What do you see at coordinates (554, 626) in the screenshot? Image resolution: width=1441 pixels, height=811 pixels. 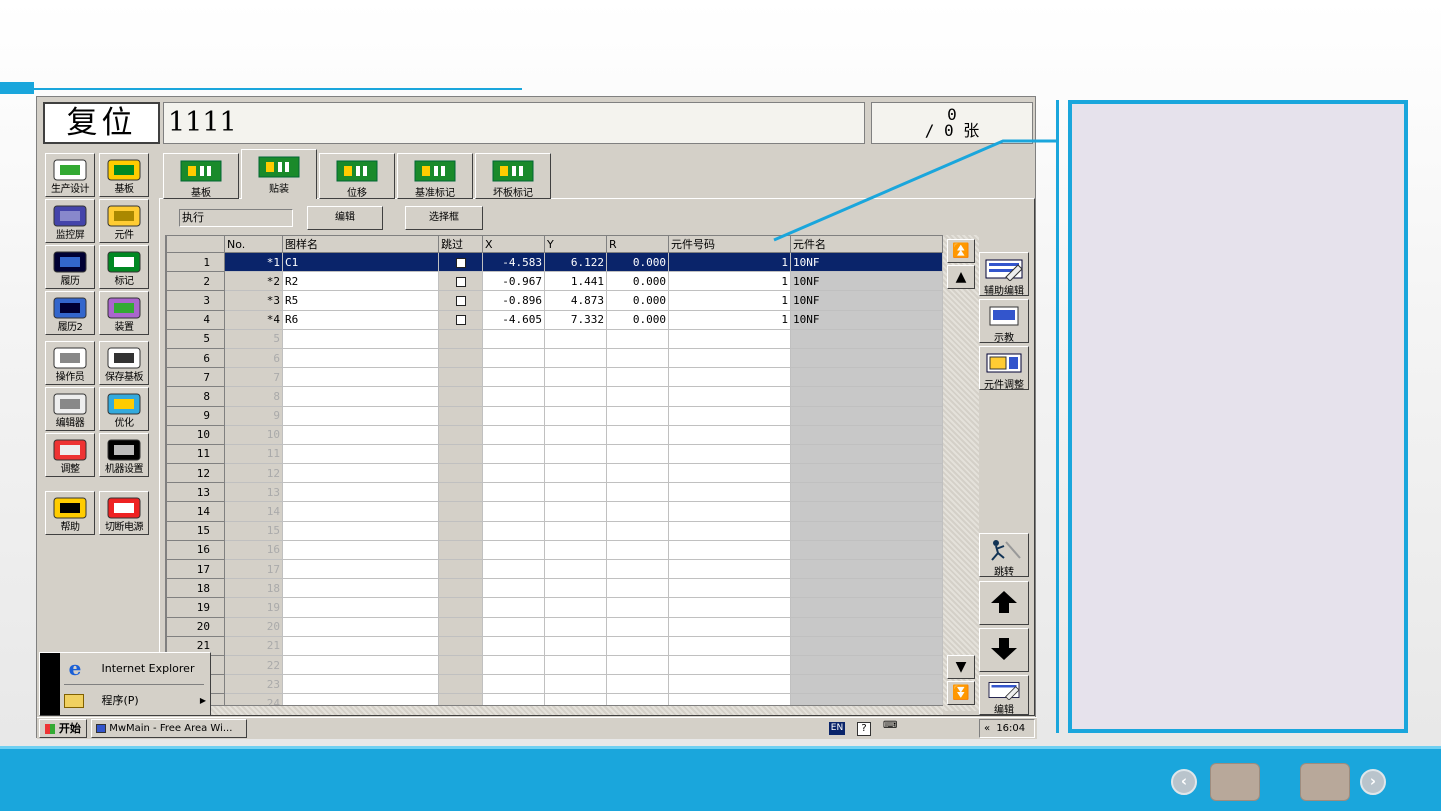 I see `table-row: 20 20` at bounding box center [554, 626].